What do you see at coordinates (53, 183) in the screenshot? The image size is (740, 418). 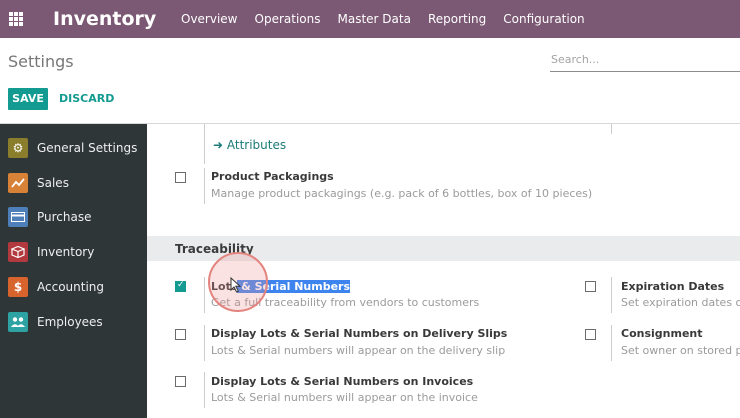 I see `sidebar-item-label: Sales` at bounding box center [53, 183].